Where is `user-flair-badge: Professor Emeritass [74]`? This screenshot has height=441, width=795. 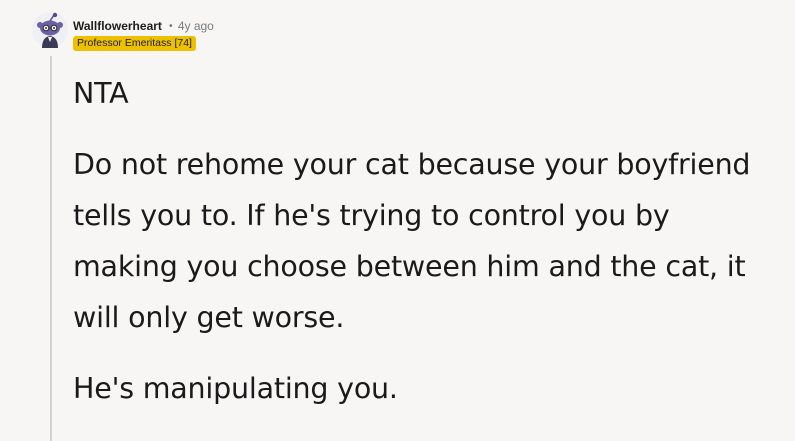 user-flair-badge: Professor Emeritass [74] is located at coordinates (134, 43).